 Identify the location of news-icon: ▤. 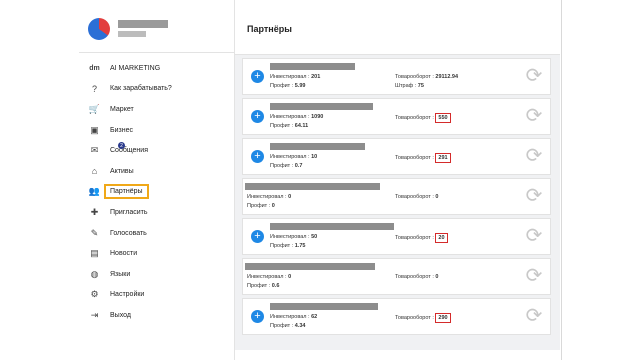
(94, 253).